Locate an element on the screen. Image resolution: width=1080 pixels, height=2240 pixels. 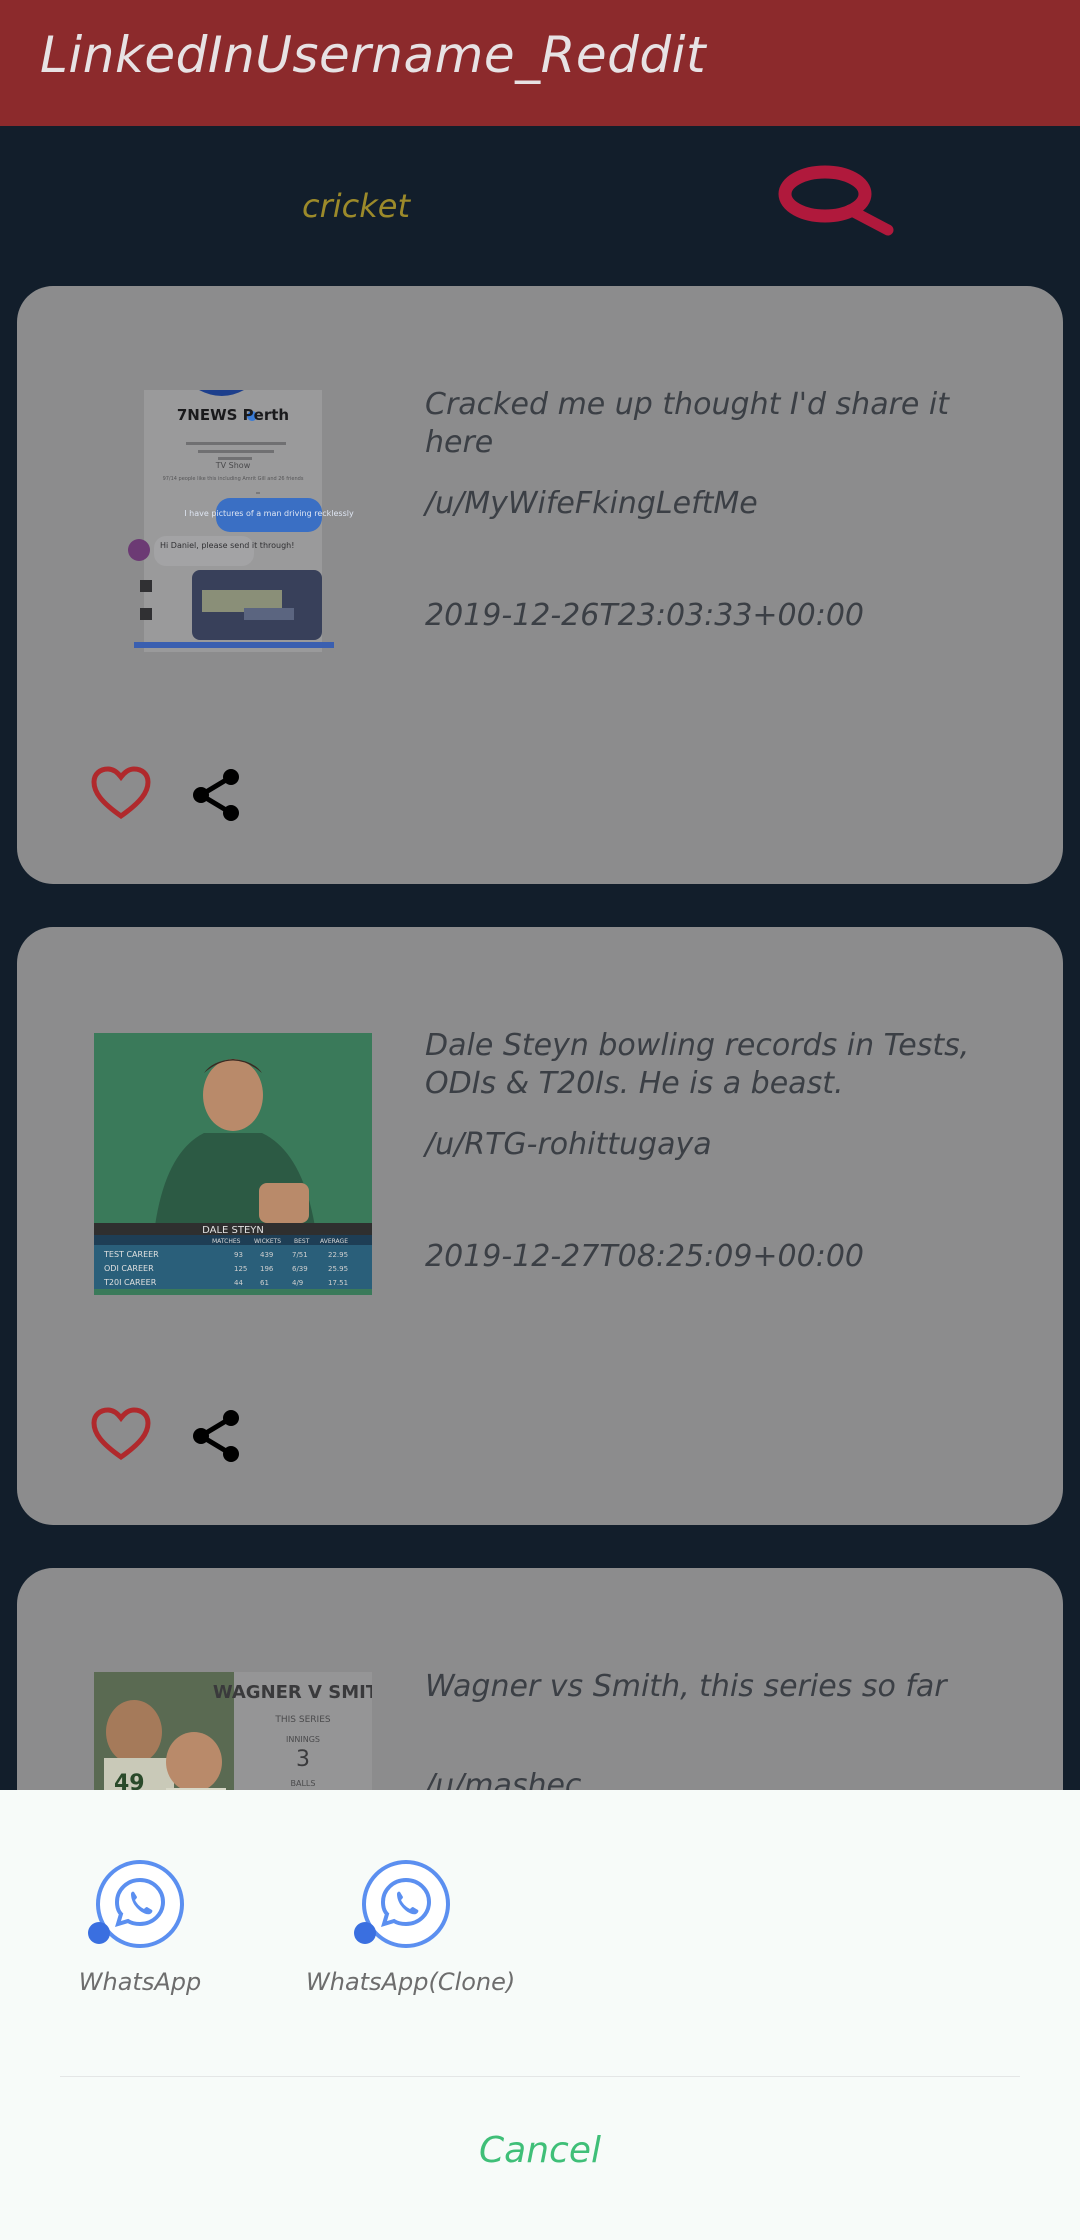
post-date: 2019-12-26T23:03:33+00:00 is located at coordinates (644, 615).